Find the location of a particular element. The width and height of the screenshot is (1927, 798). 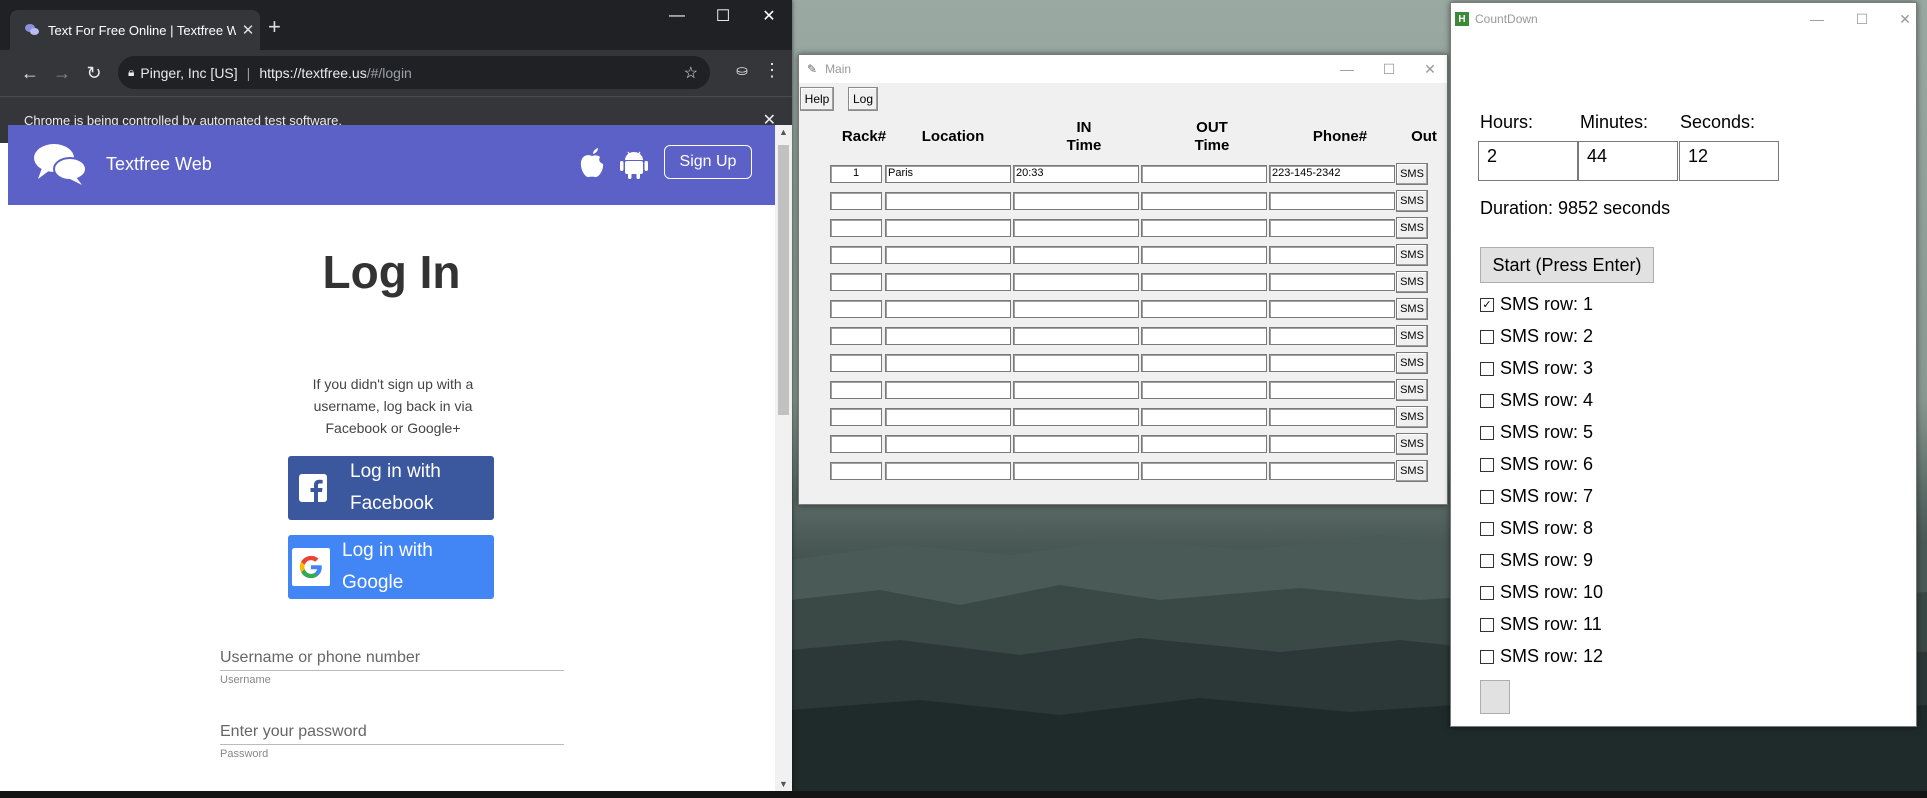

row-2-phone-entry is located at coordinates (1332, 201).